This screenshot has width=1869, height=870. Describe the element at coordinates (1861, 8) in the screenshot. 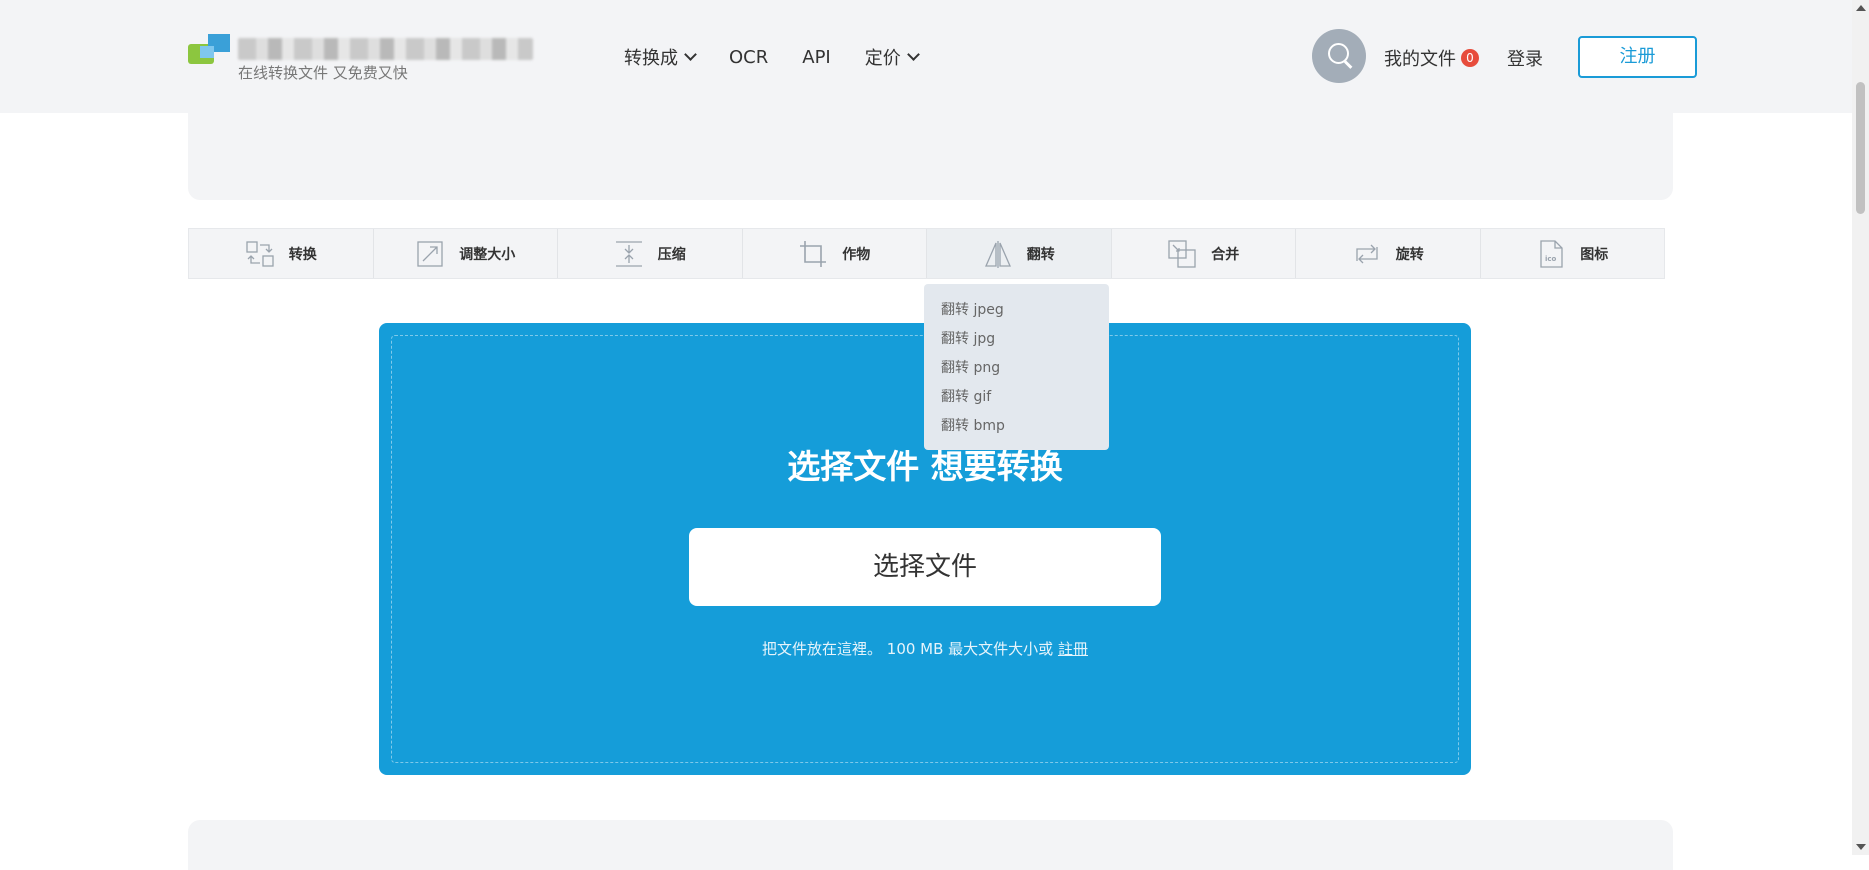

I see `scroll-up-icon` at that location.